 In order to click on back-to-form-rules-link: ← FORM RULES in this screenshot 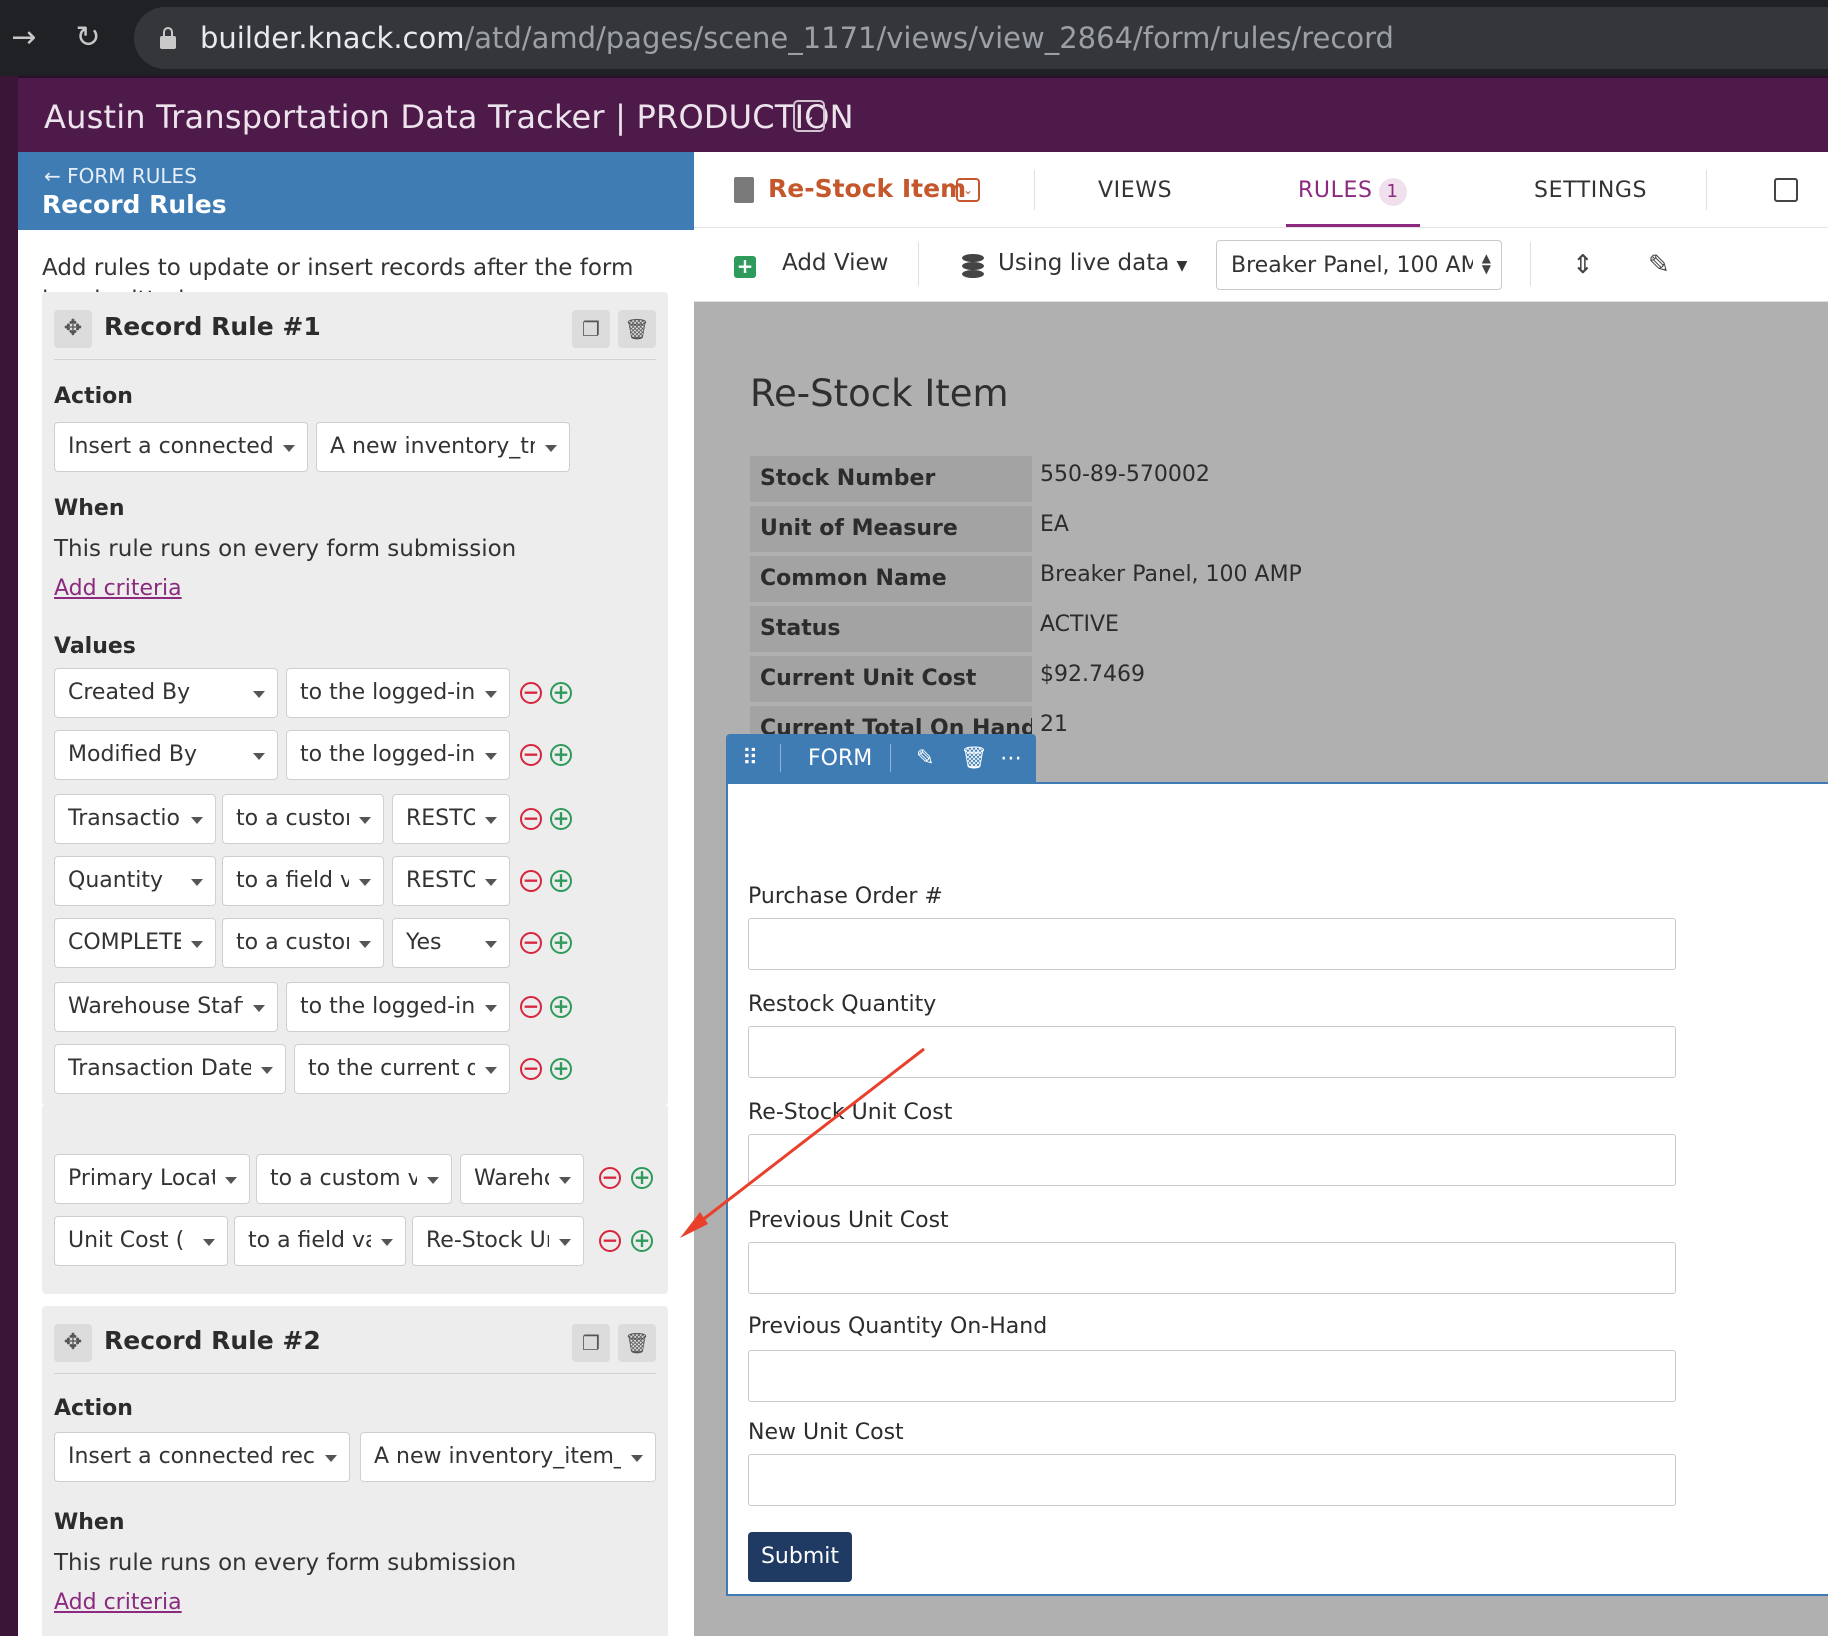, I will do `click(120, 176)`.